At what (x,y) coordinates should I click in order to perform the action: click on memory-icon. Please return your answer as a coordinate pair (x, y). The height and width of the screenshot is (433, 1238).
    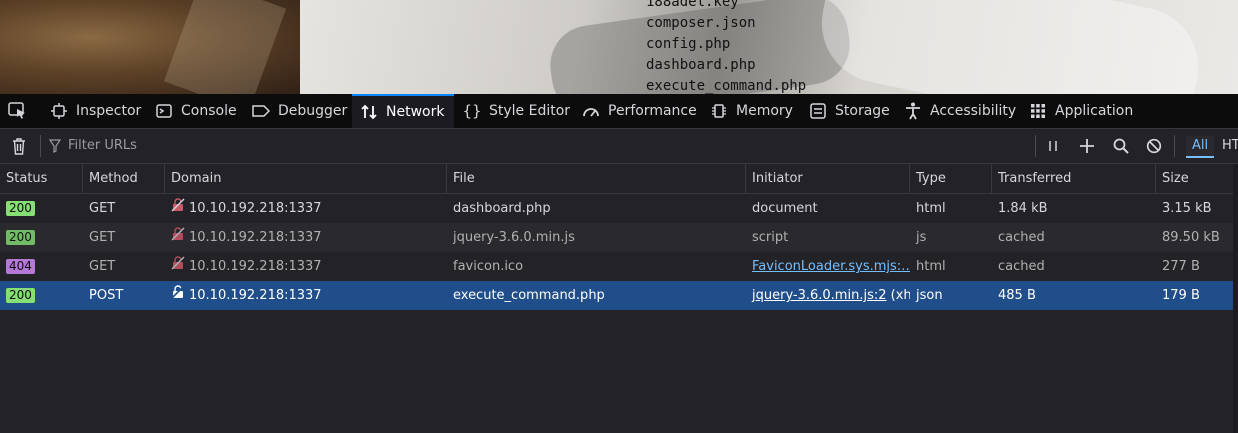
    Looking at the image, I should click on (719, 111).